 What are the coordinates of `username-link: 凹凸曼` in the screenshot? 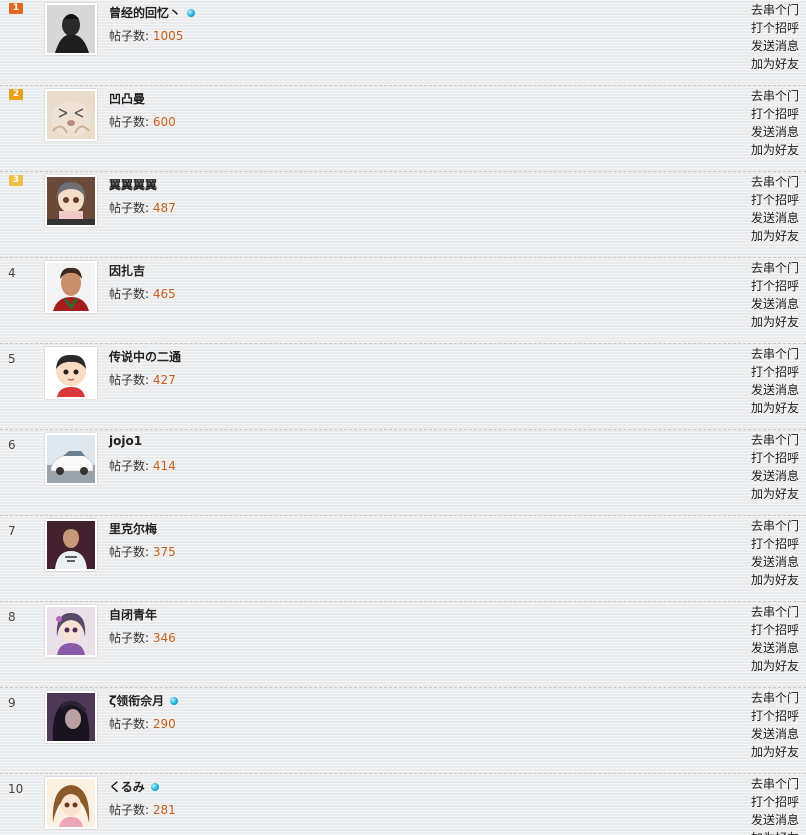 It's located at (127, 98).